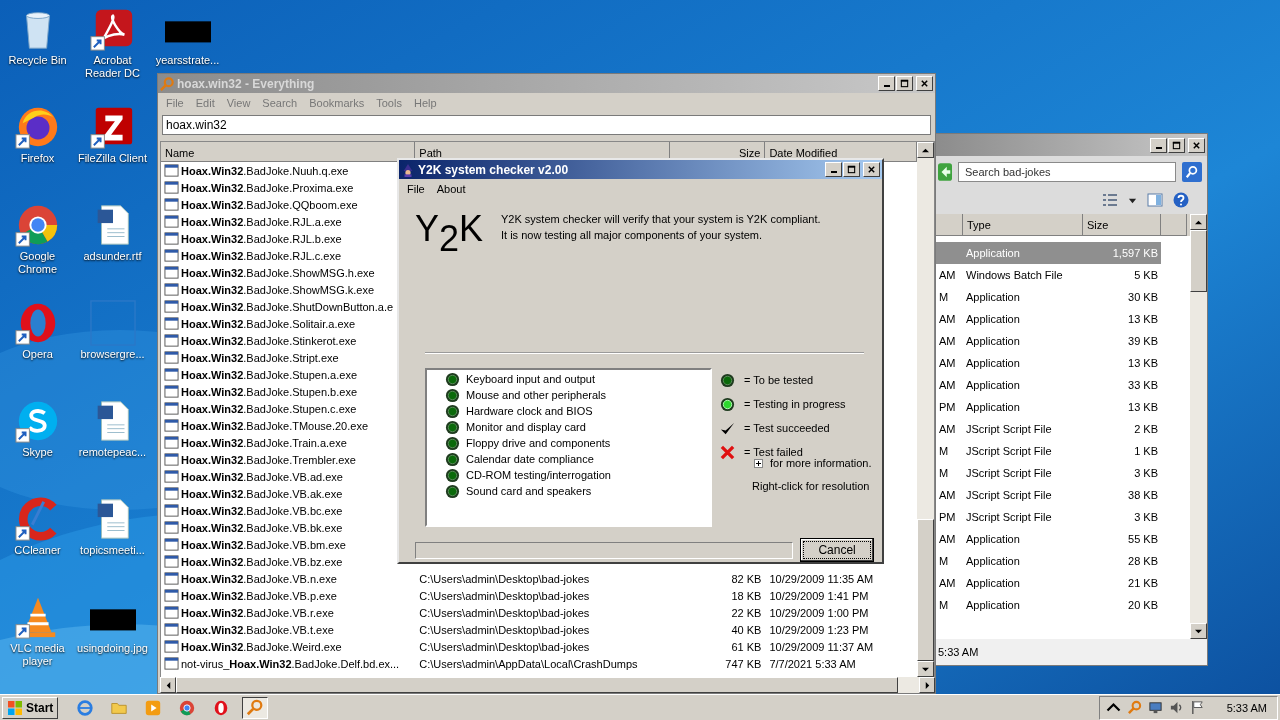  What do you see at coordinates (265, 170) in the screenshot?
I see `file-name: Hoax.Win32.BadJoke.Nuuh.q.exe` at bounding box center [265, 170].